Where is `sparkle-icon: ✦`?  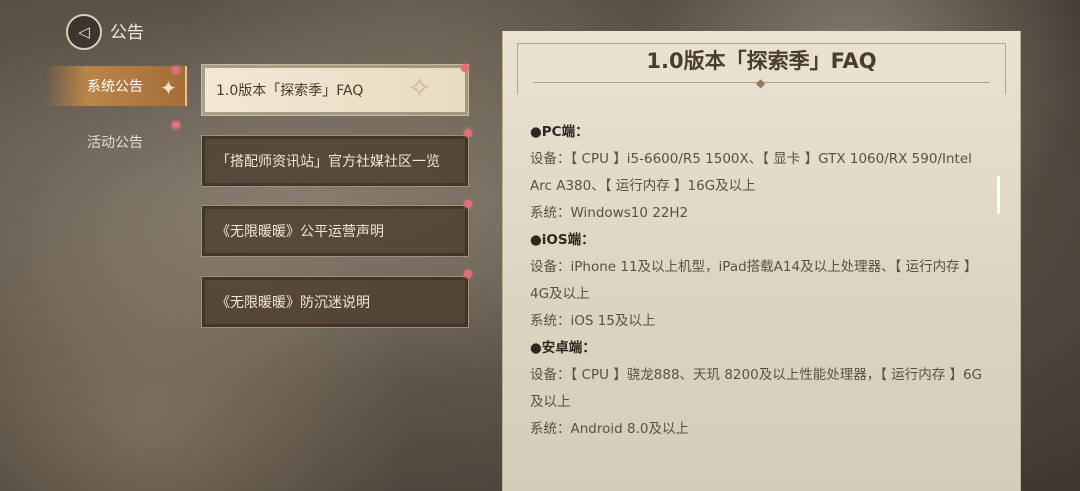 sparkle-icon: ✦ is located at coordinates (168, 88).